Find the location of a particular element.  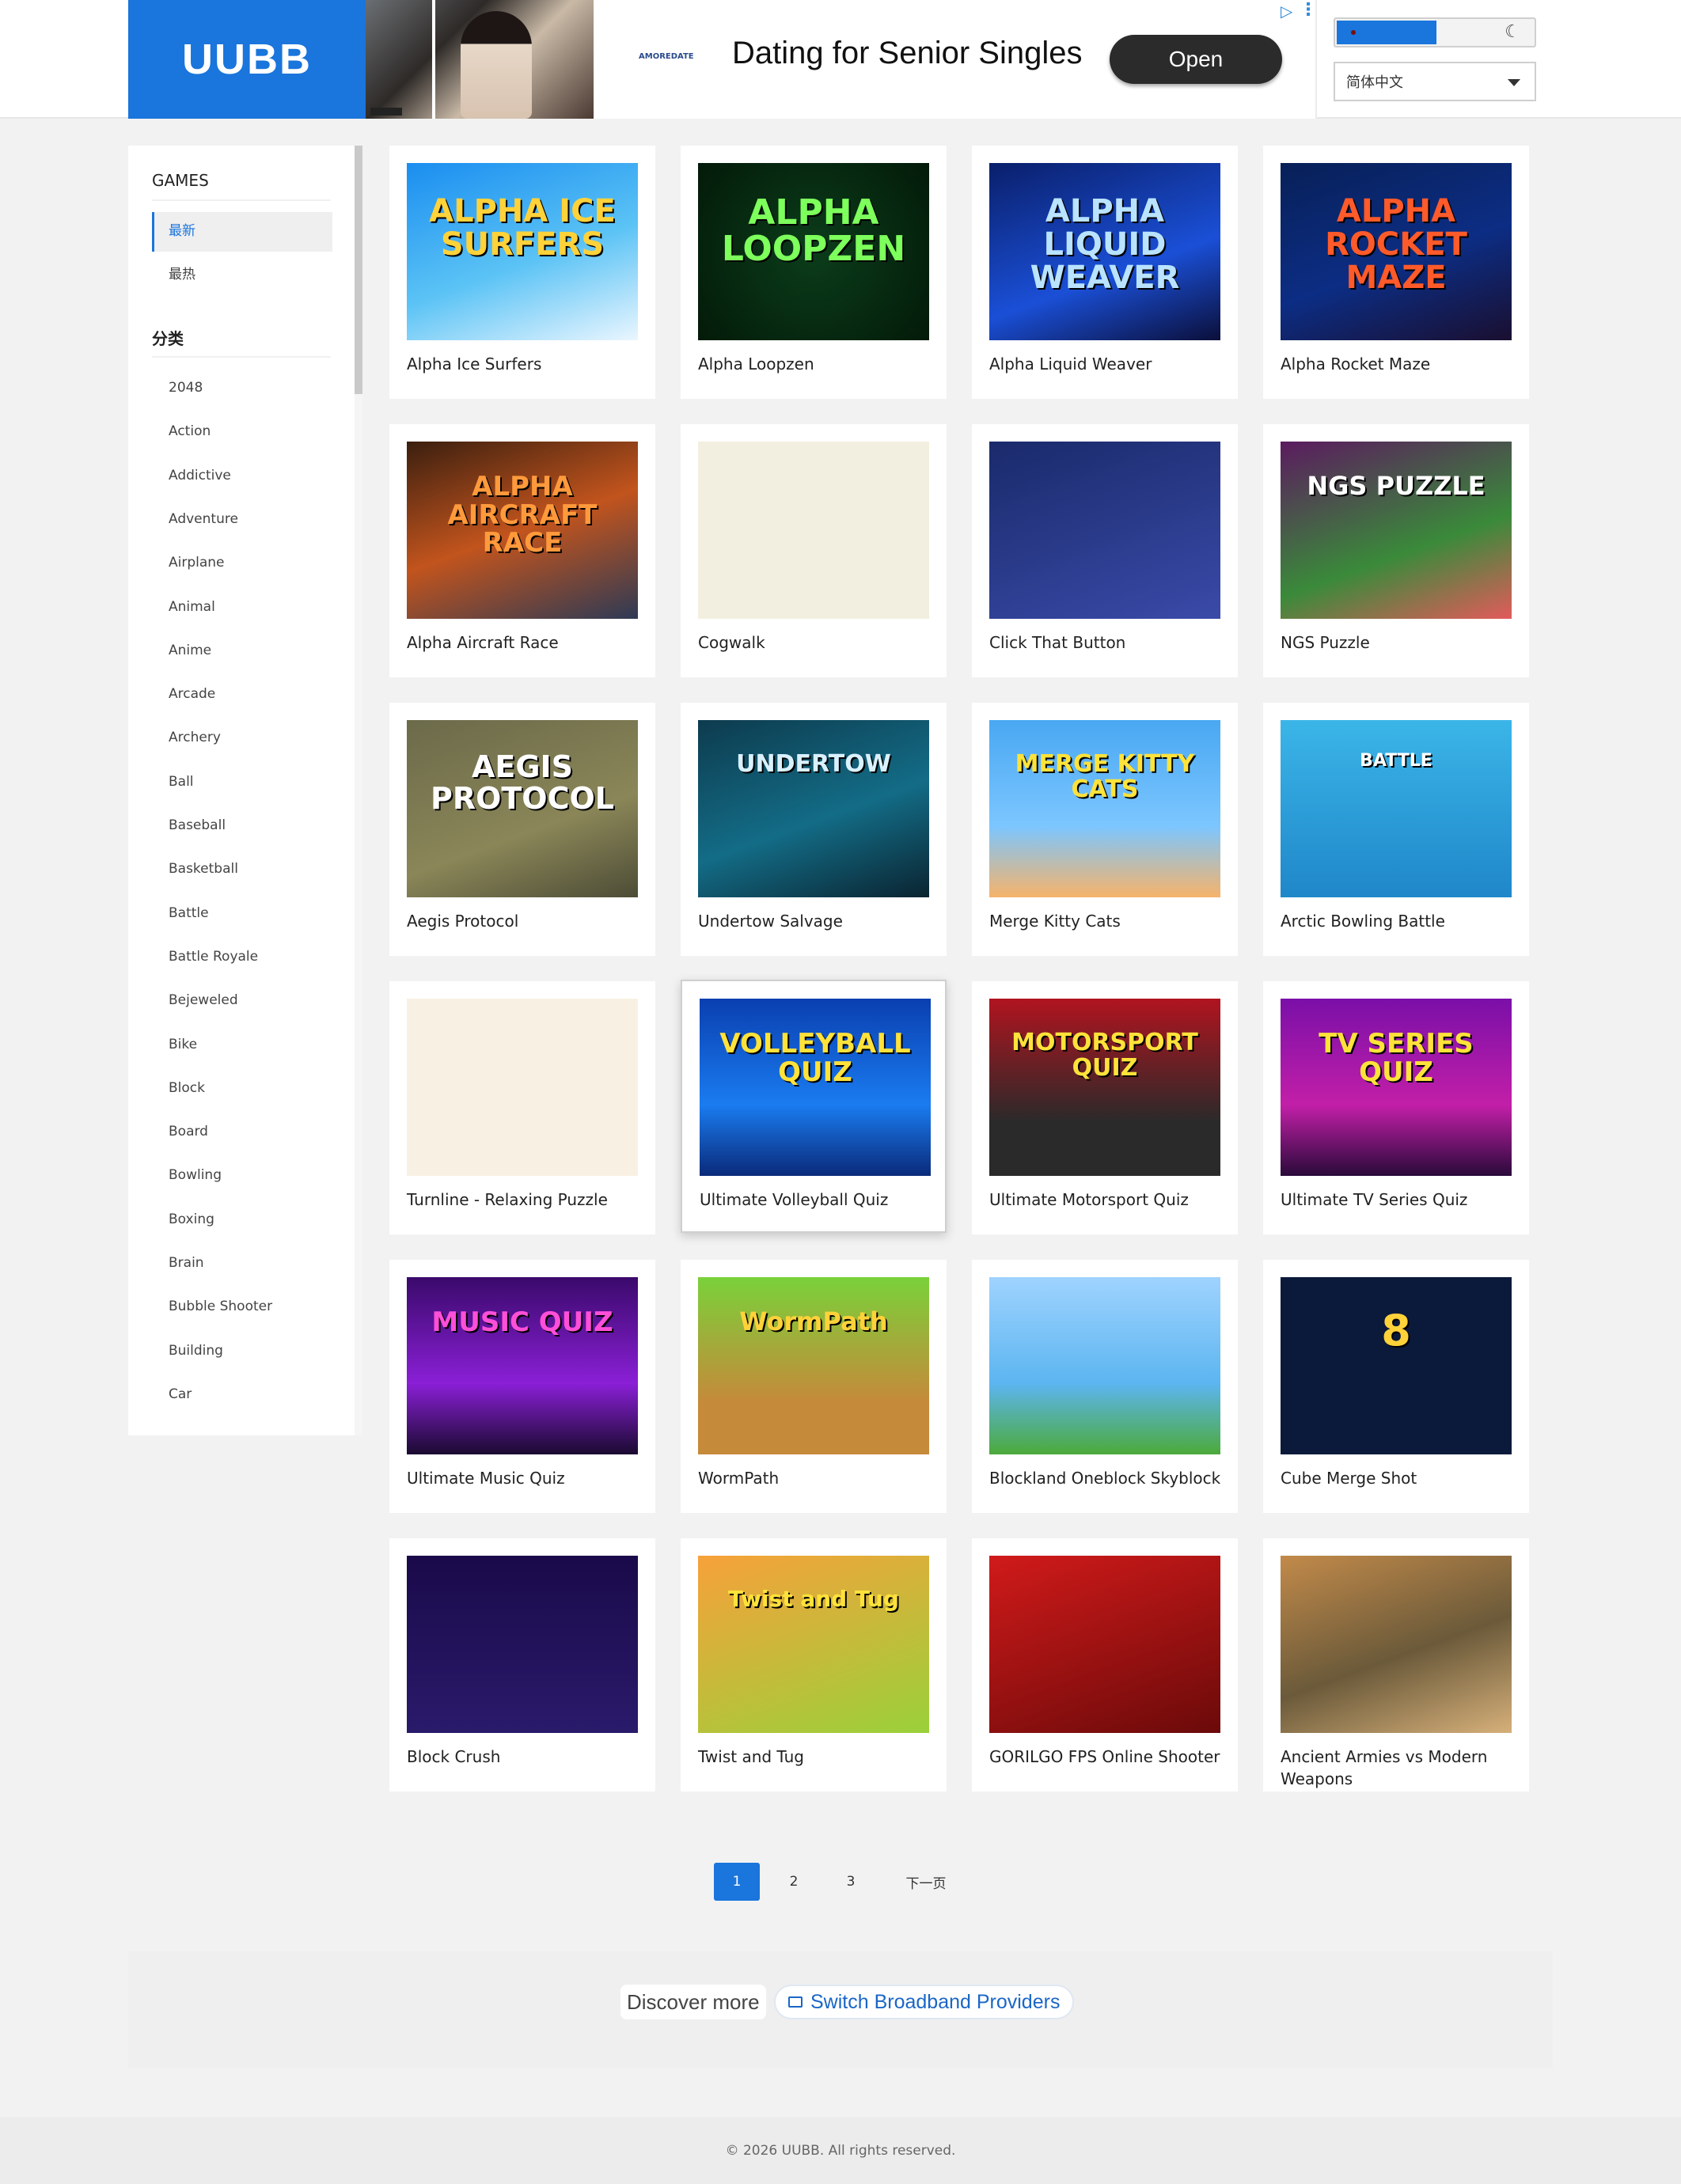

game-title: NGS Puzzle is located at coordinates (1399, 642).